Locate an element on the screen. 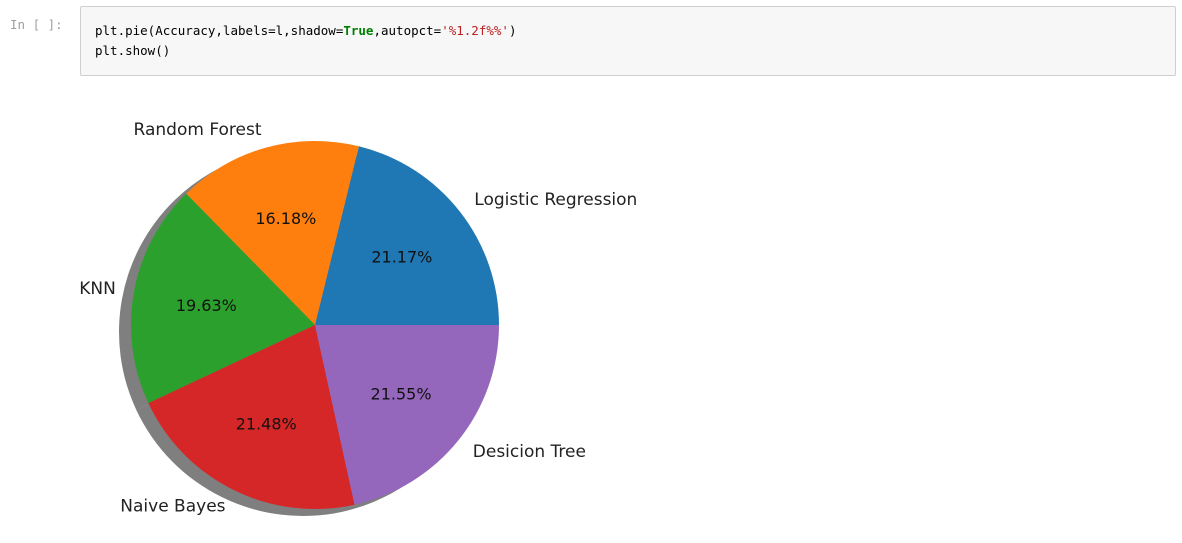 Image resolution: width=1182 pixels, height=543 pixels. pie-label-naive-bayes: Naive Bayes is located at coordinates (172, 507).